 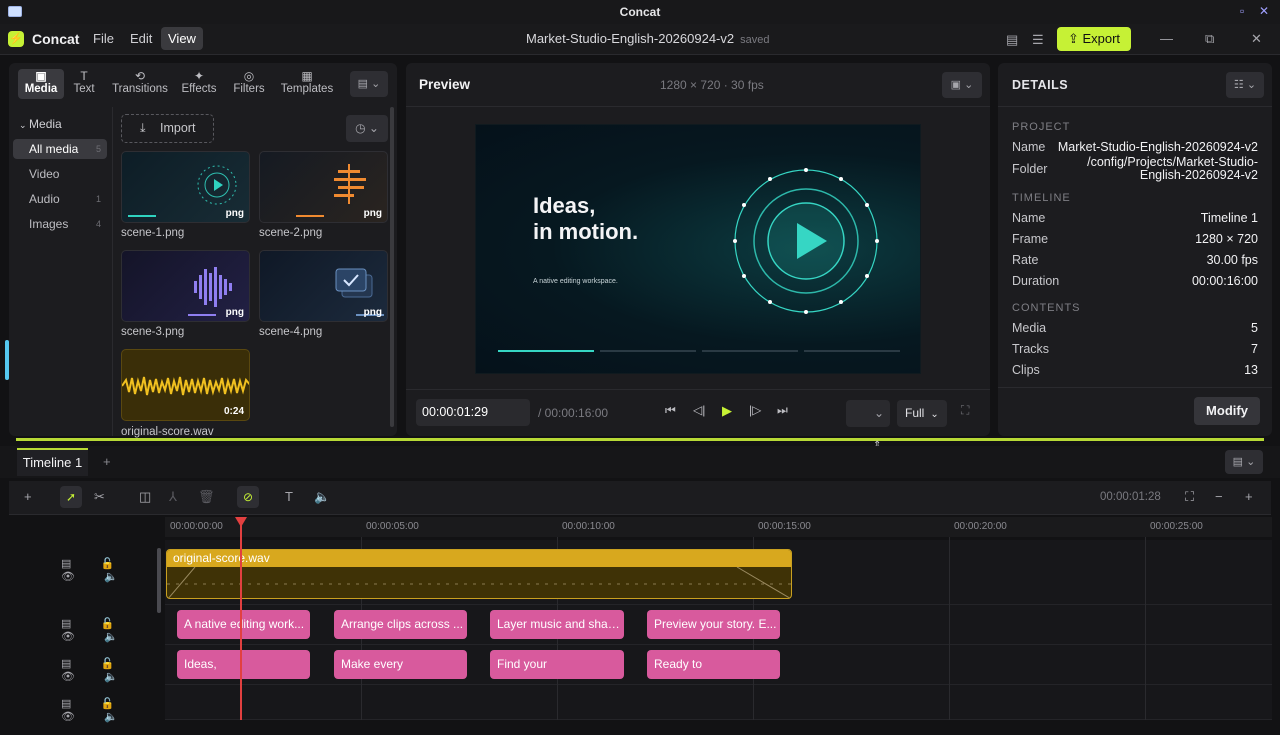 What do you see at coordinates (630, 38) in the screenshot?
I see `project-name: Market-Studio-English-20260924-v2` at bounding box center [630, 38].